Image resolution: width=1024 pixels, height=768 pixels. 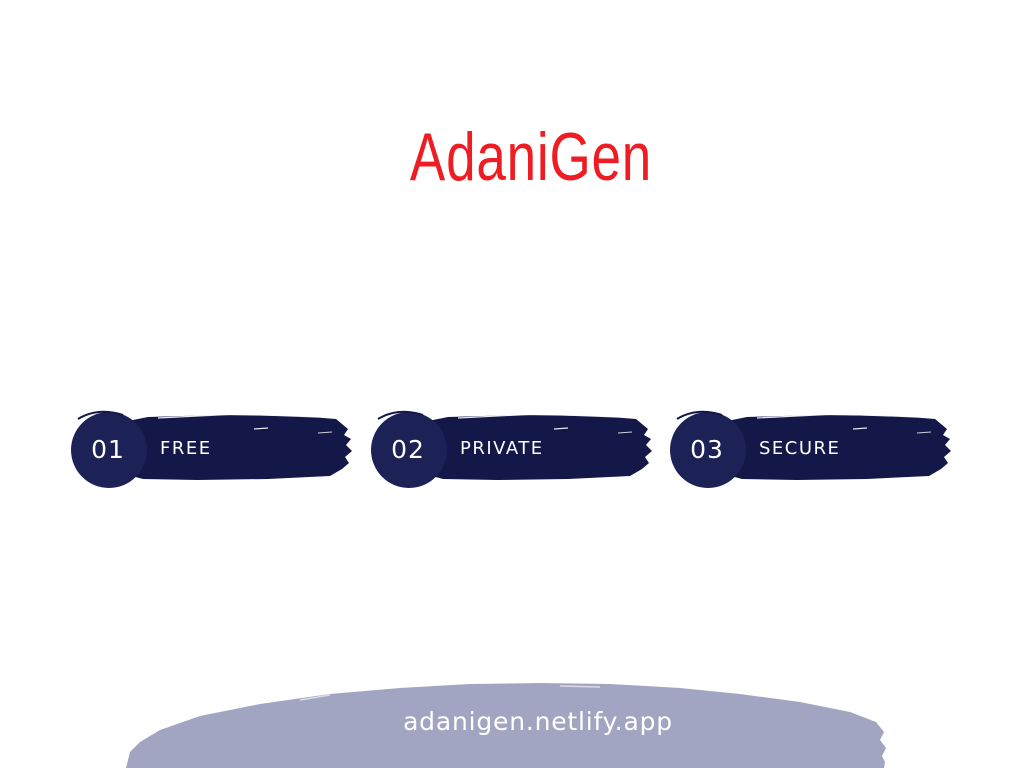 I want to click on footer-brush-shape, so click(x=506, y=725).